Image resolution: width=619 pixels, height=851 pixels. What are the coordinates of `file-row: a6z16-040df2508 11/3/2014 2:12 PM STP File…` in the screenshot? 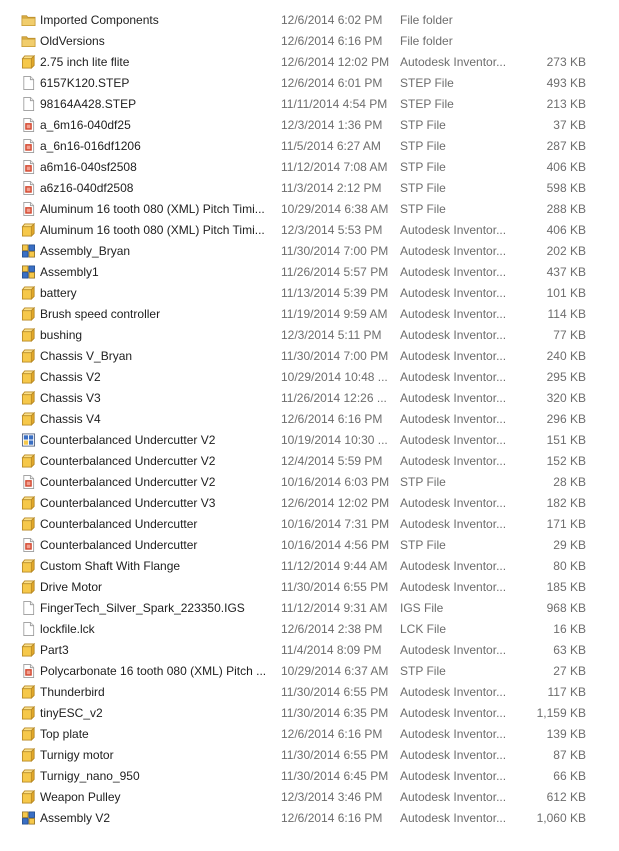 It's located at (309, 188).